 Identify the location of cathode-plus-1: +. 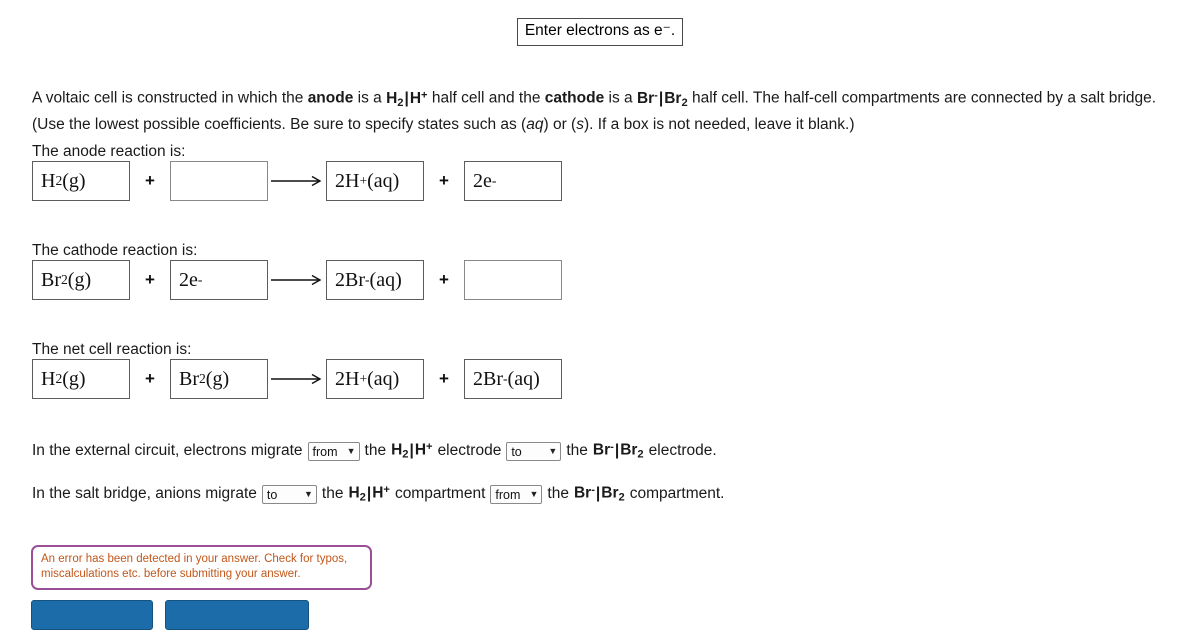
(150, 279).